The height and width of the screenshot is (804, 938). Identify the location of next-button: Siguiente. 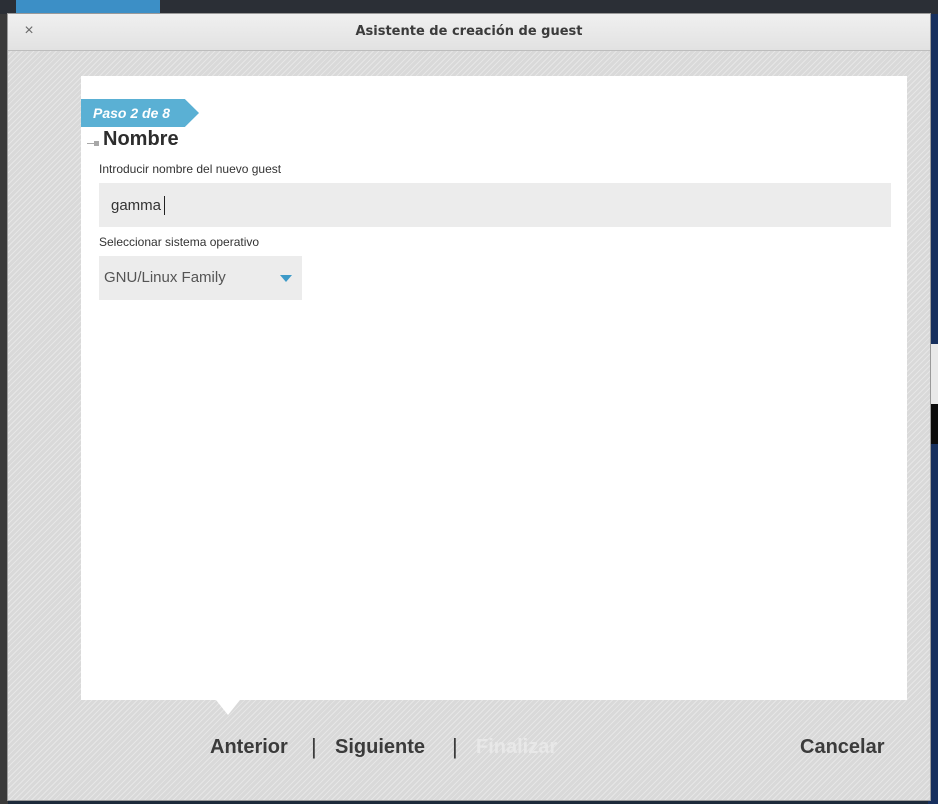
(380, 747).